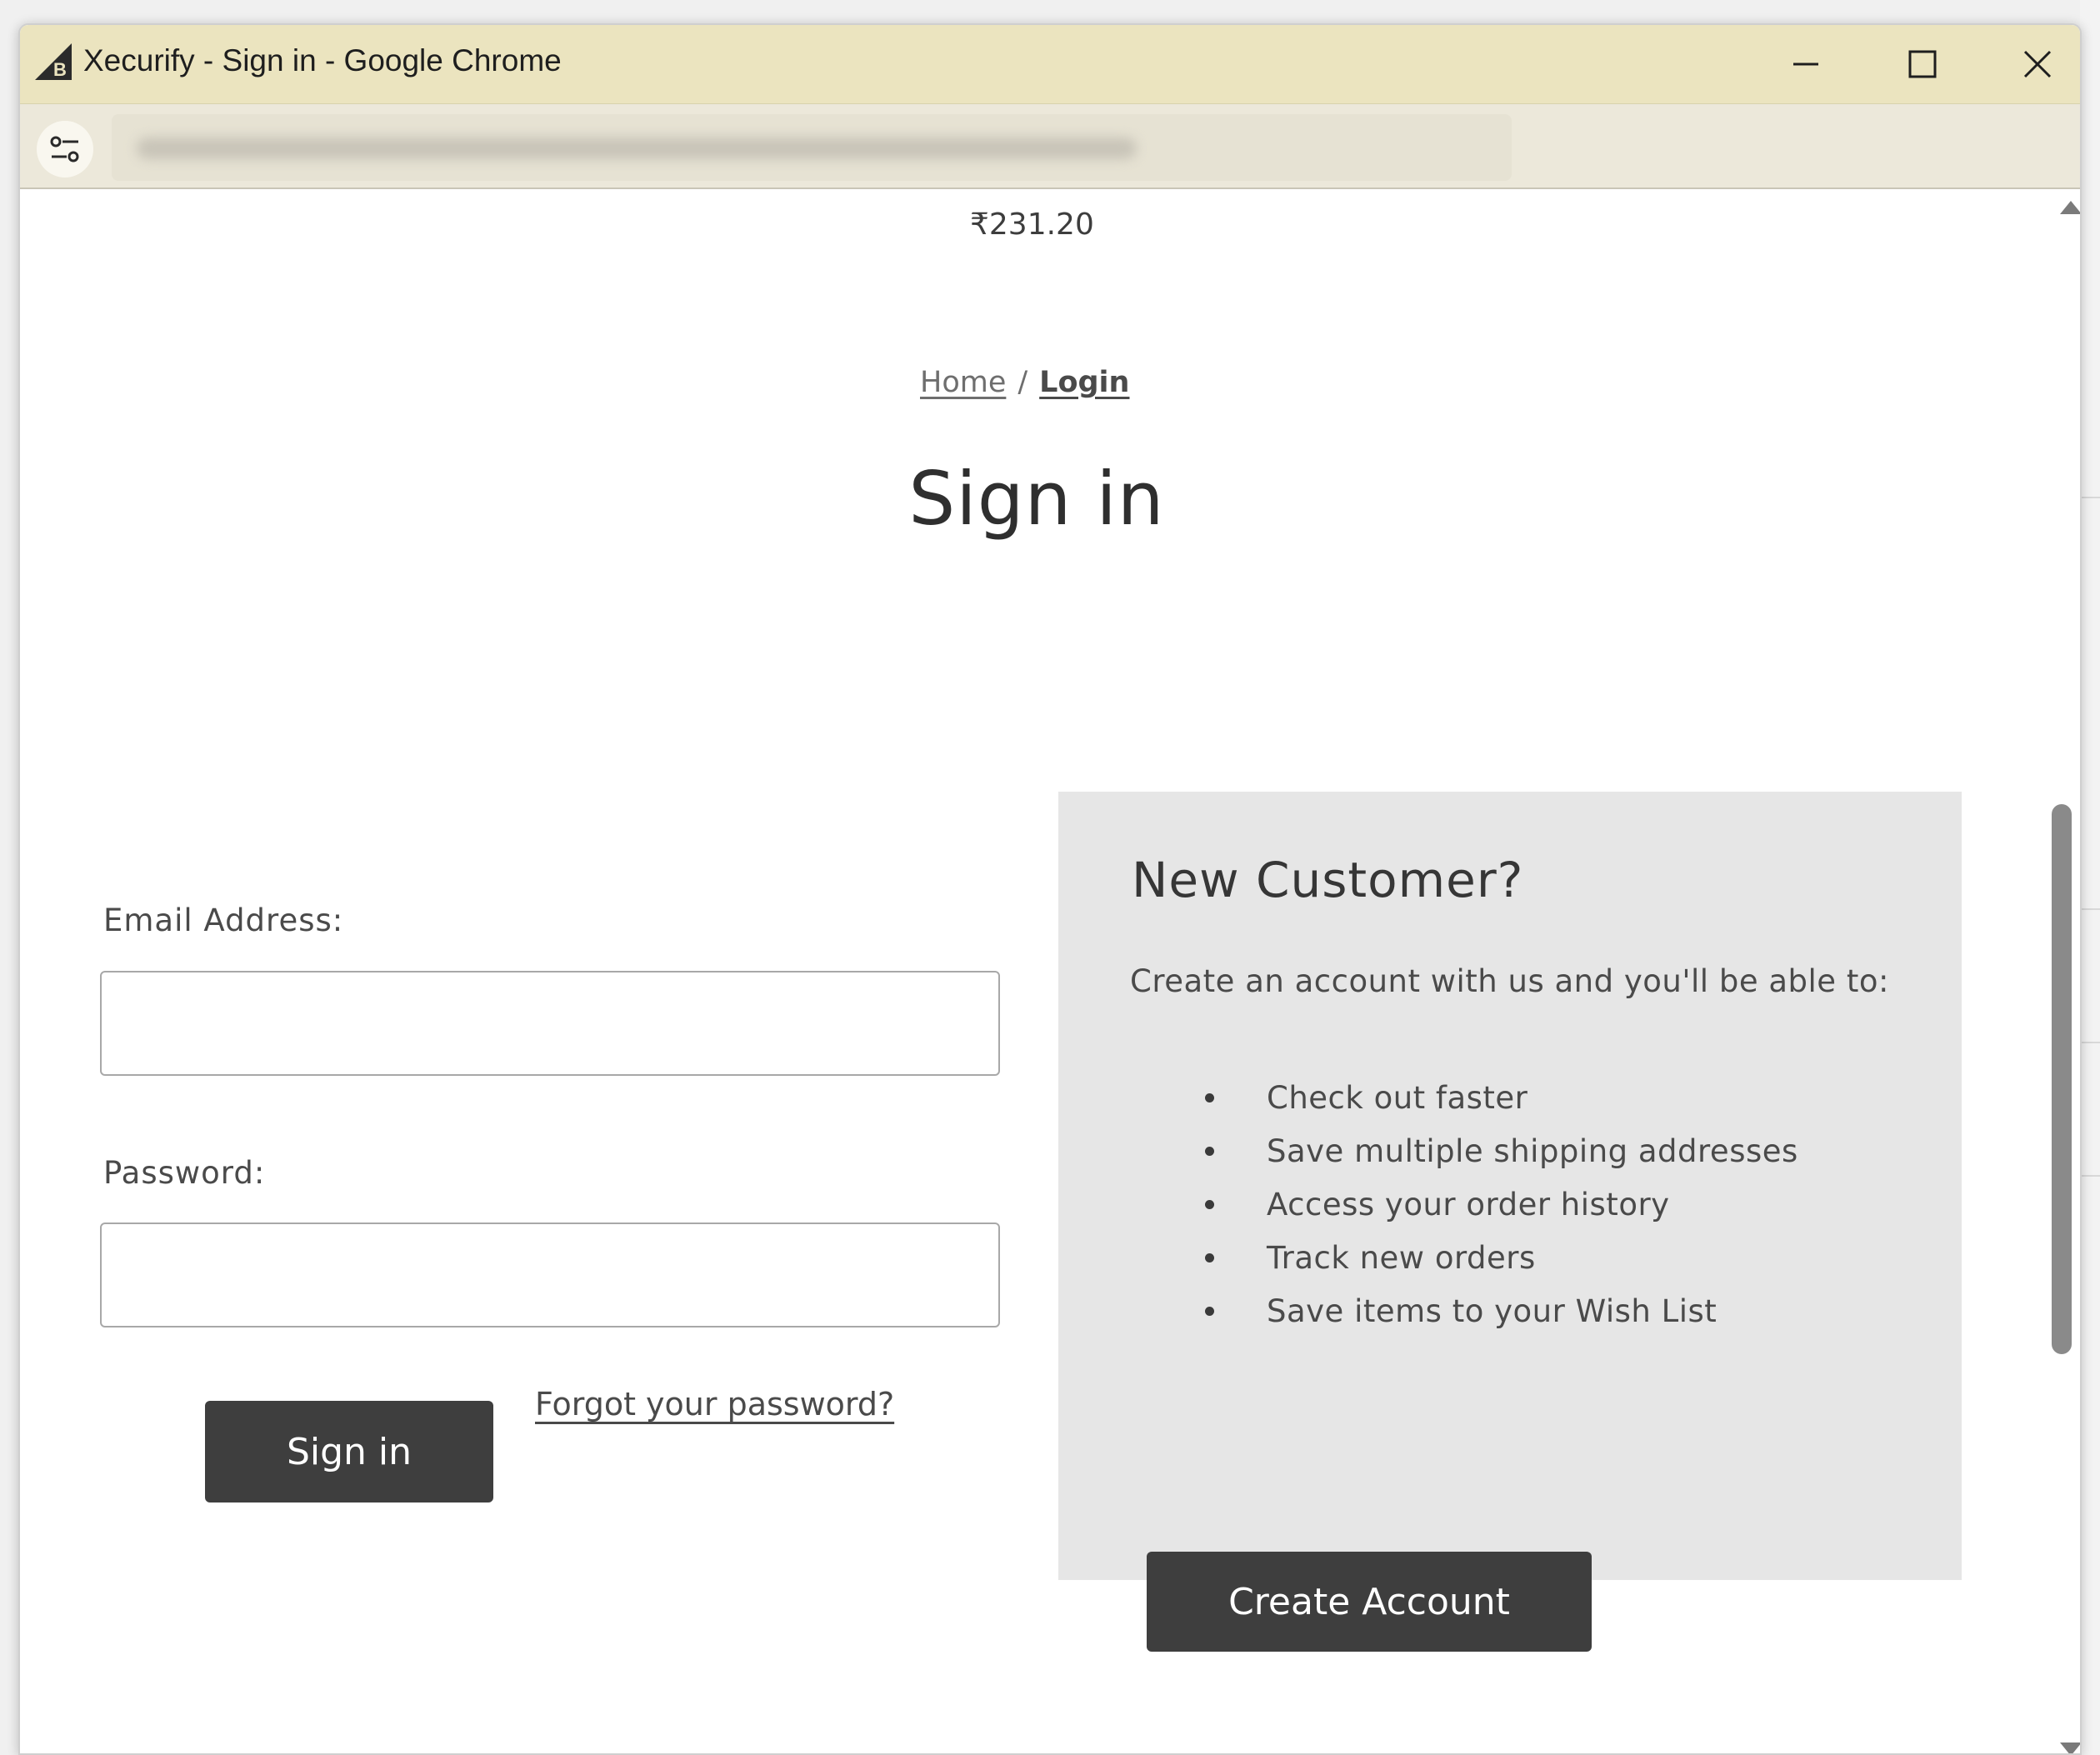 The width and height of the screenshot is (2100, 1755). I want to click on tune-icon, so click(64, 149).